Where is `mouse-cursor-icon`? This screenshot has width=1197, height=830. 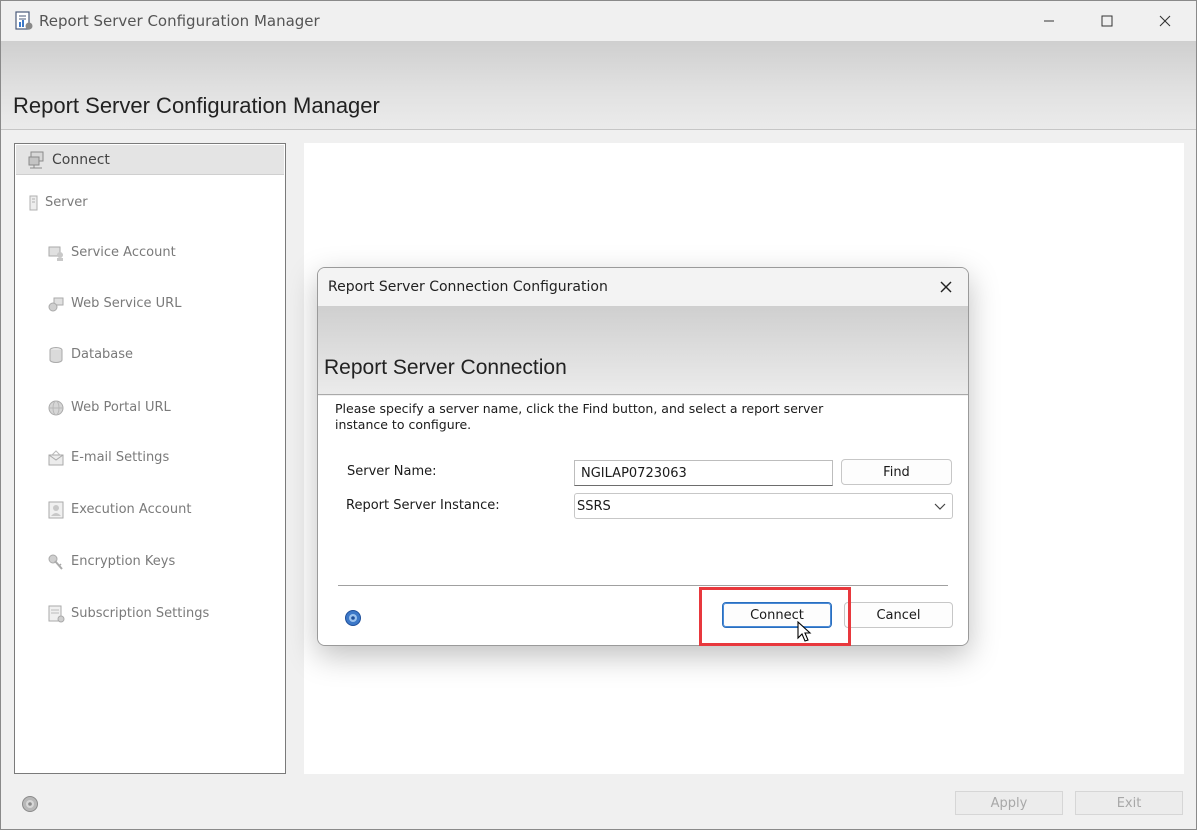
mouse-cursor-icon is located at coordinates (804, 631).